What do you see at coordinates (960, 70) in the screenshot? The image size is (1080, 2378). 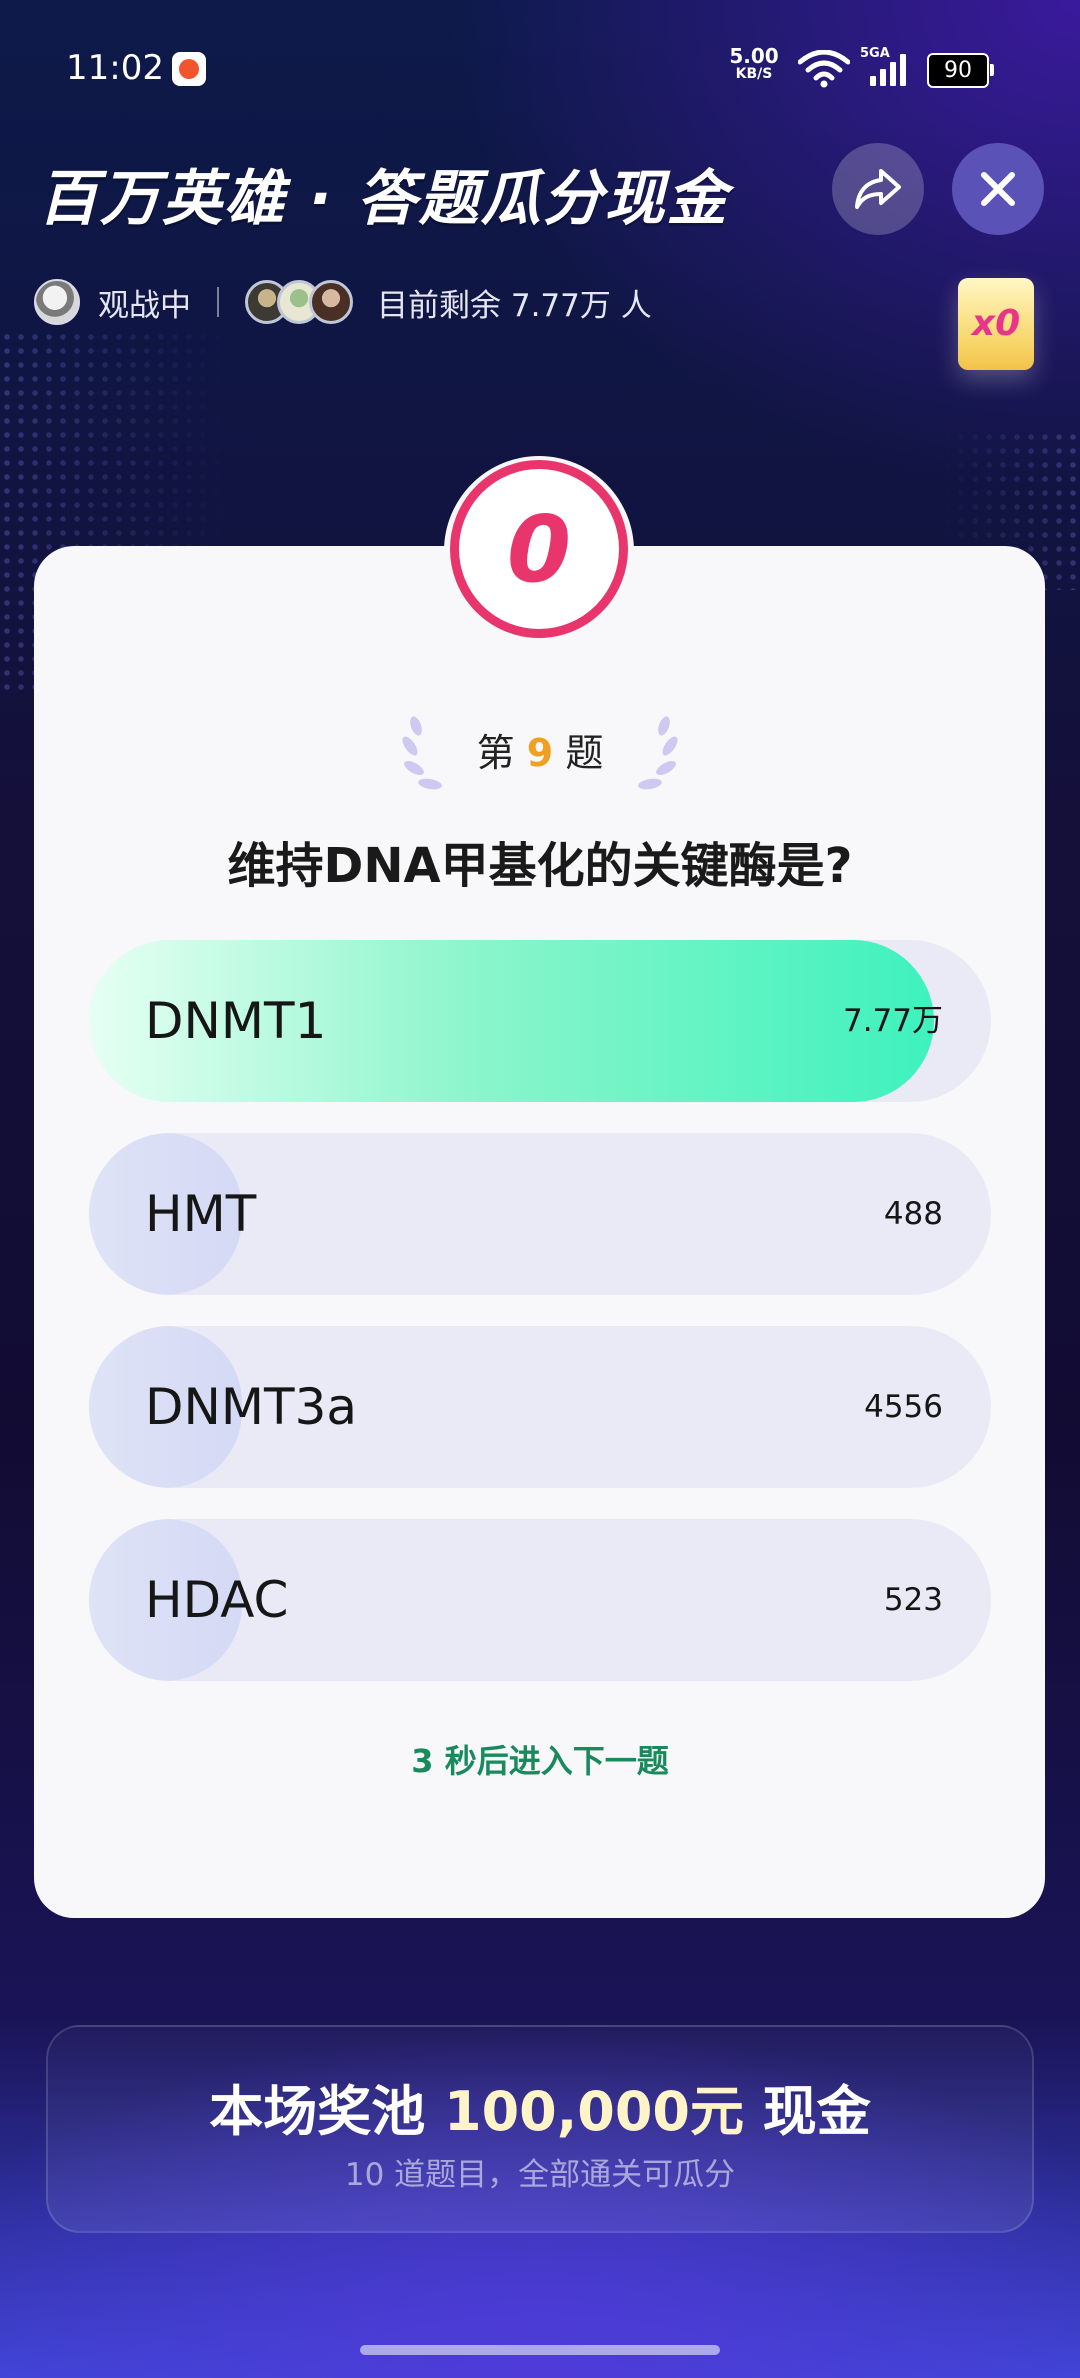 I see `battery-indicator: 90` at bounding box center [960, 70].